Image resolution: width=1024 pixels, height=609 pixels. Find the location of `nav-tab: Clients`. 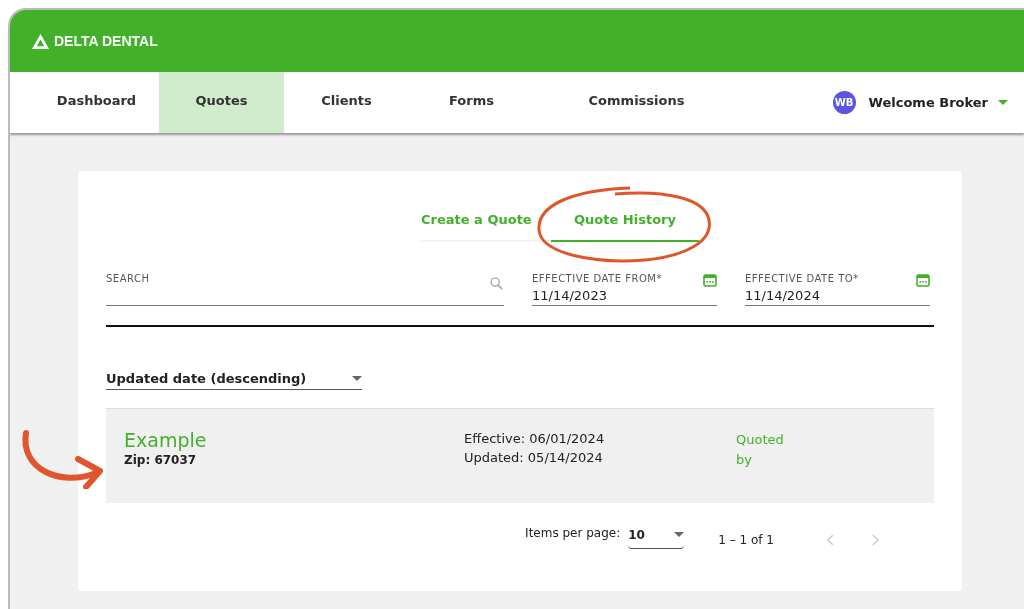

nav-tab: Clients is located at coordinates (346, 102).